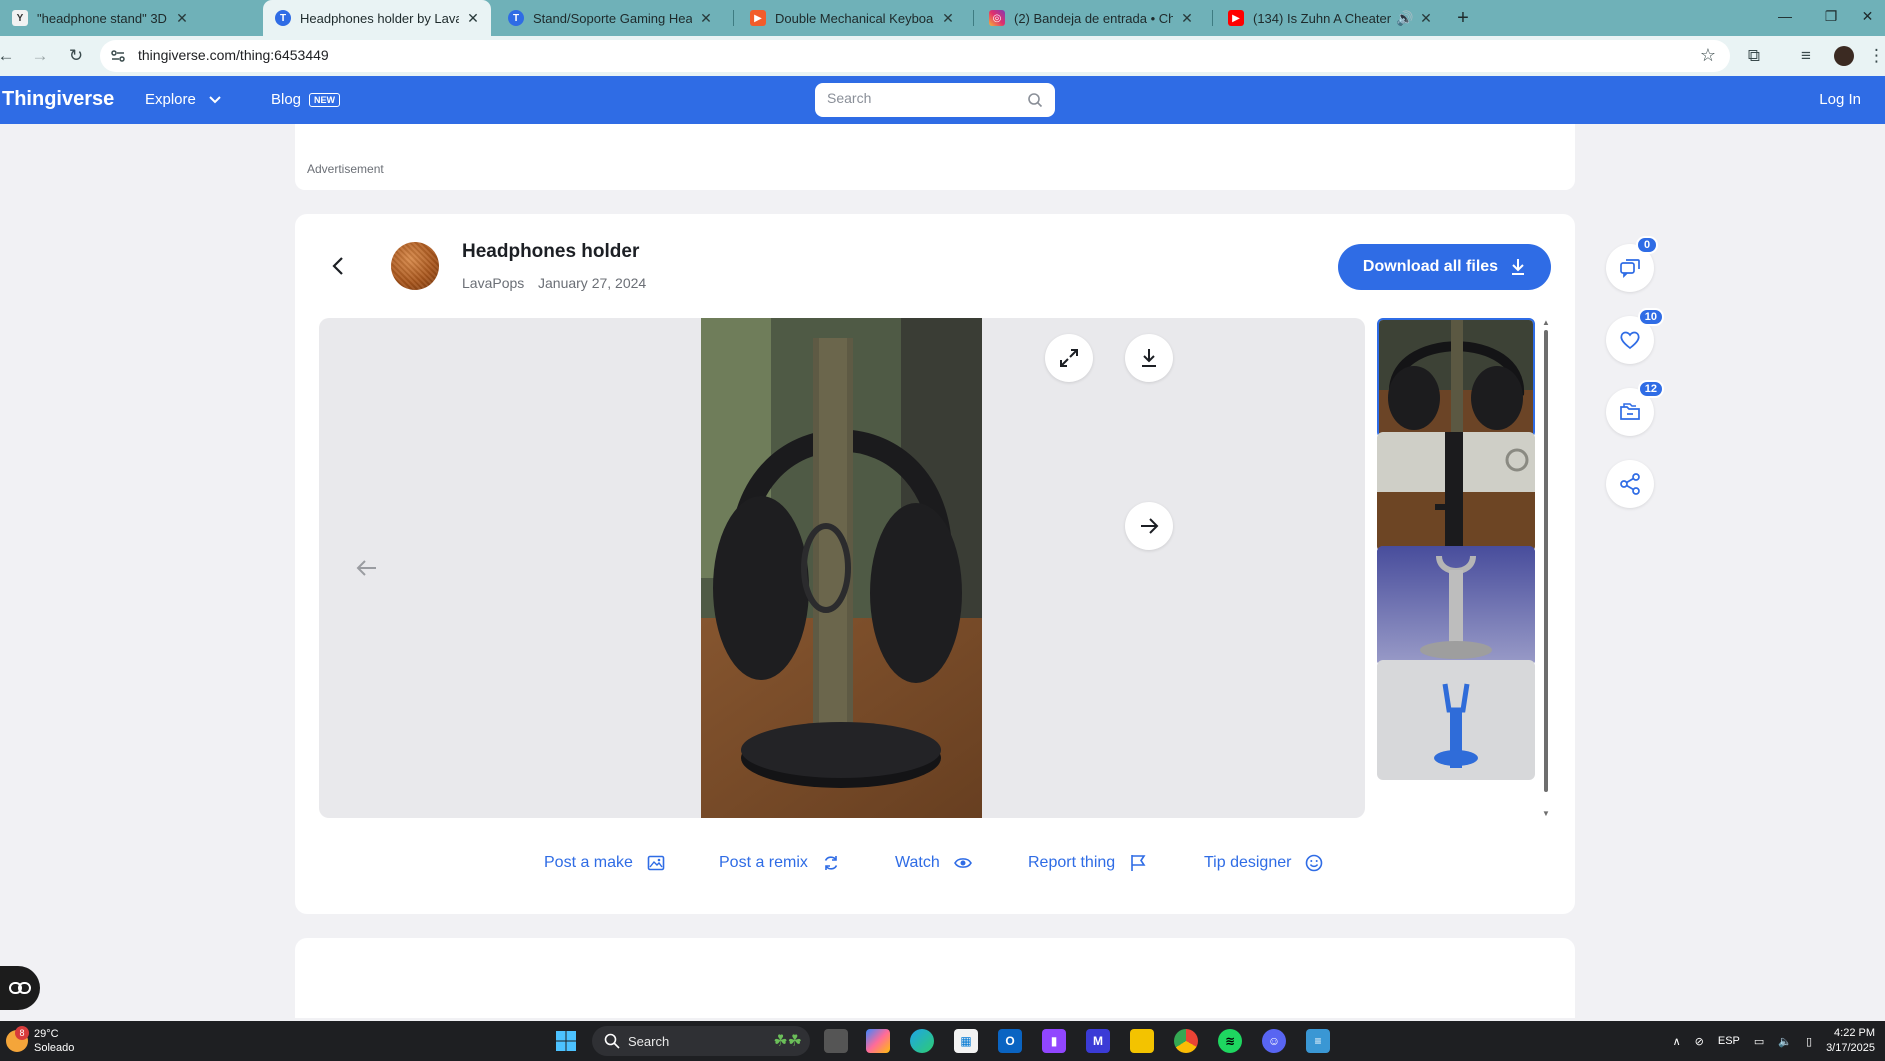 Image resolution: width=1885 pixels, height=1061 pixels. I want to click on back-icon: ←, so click(9, 56).